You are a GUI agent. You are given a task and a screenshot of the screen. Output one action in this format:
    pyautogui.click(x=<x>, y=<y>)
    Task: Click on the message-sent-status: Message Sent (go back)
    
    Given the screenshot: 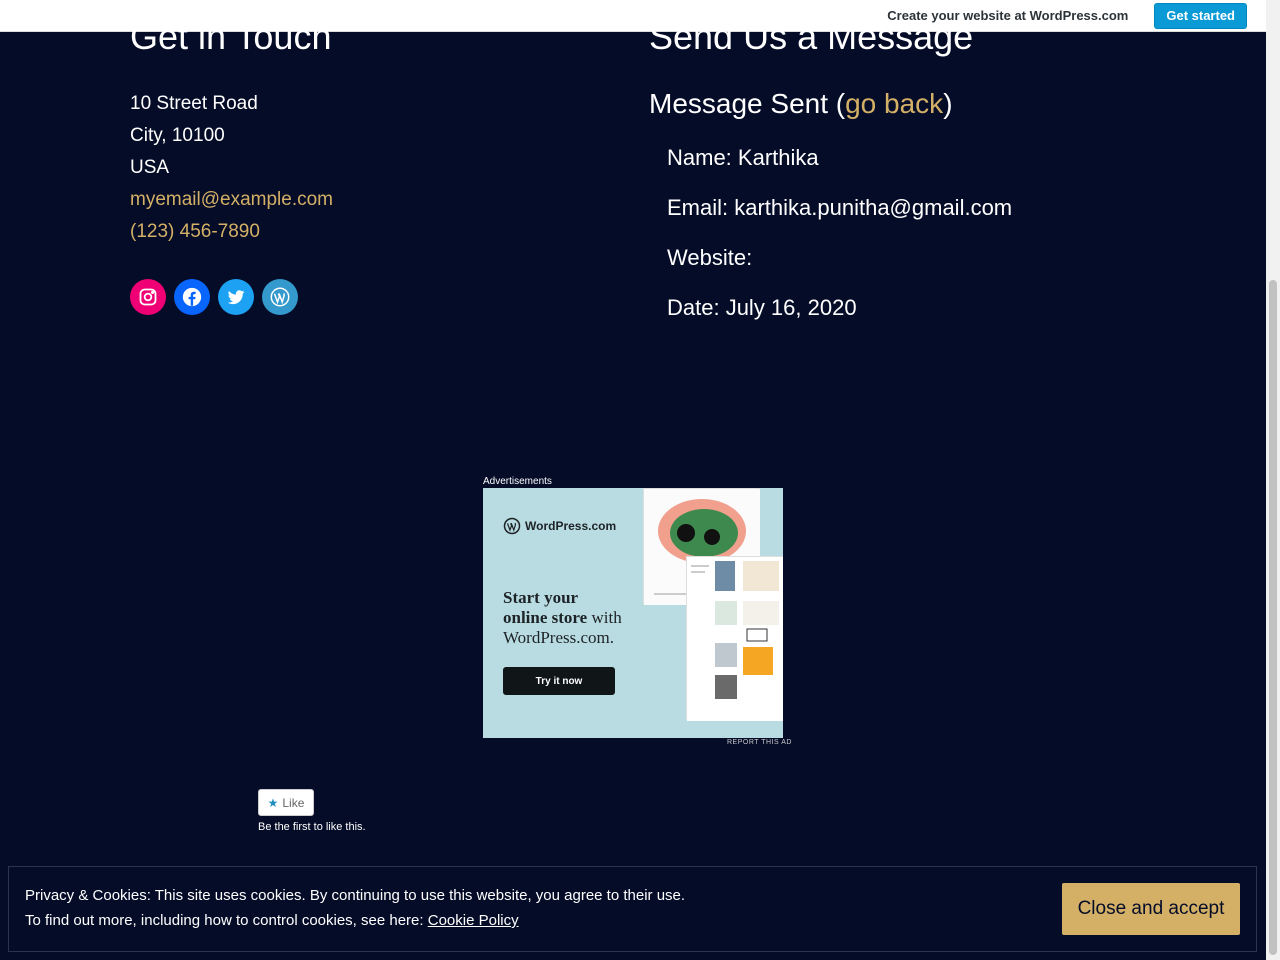 What is the action you would take?
    pyautogui.click(x=801, y=104)
    